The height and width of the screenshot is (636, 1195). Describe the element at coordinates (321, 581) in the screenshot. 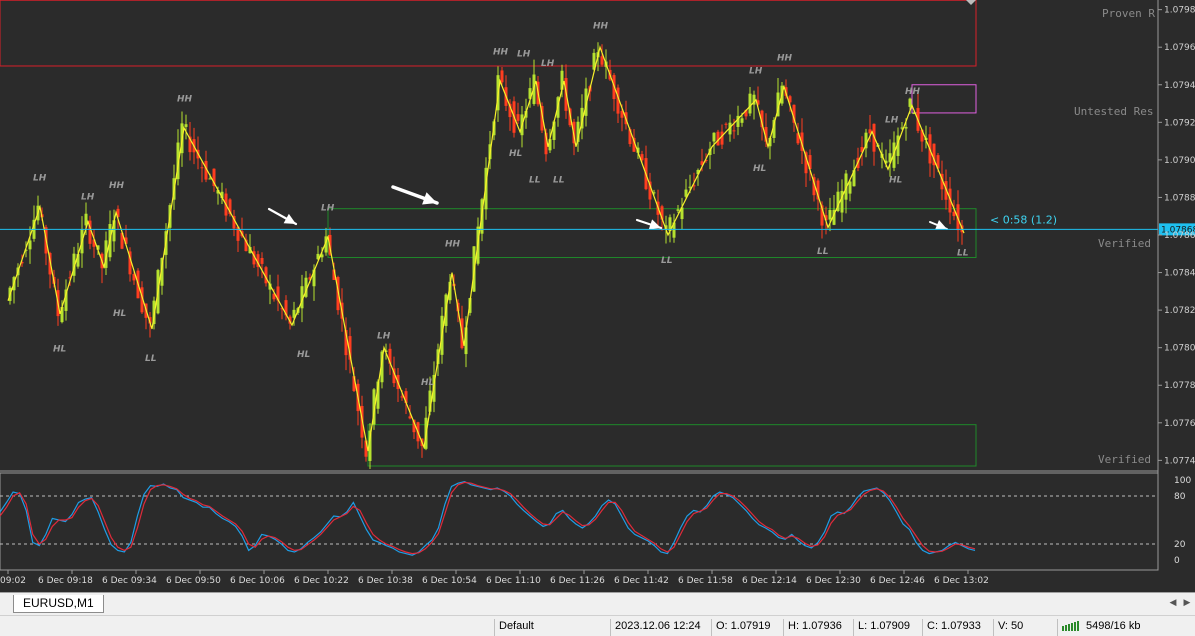

I see `time-tick-label: 6 Dec 10:22` at that location.